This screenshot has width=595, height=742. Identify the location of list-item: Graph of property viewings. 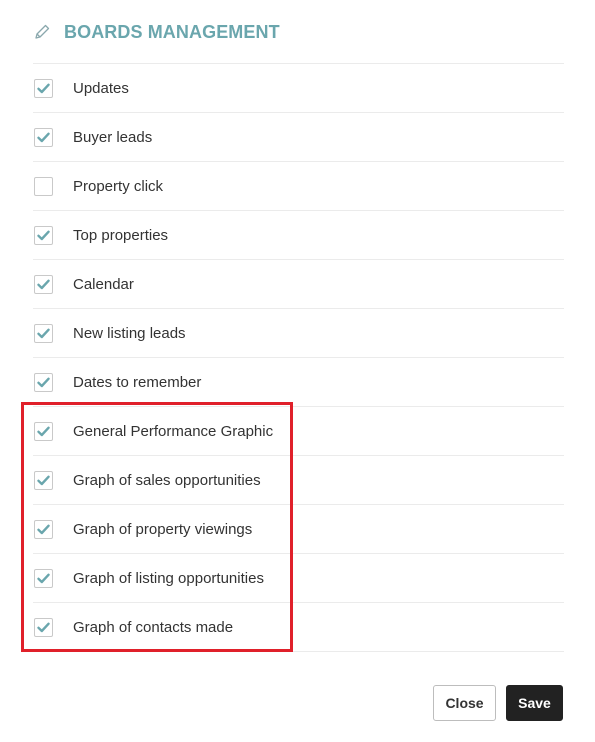
(298, 529).